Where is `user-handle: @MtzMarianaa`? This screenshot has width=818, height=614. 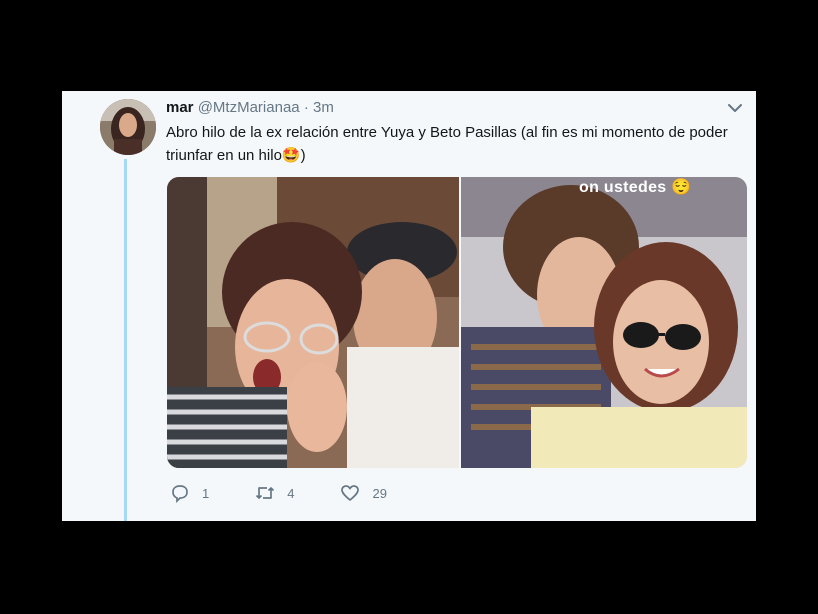 user-handle: @MtzMarianaa is located at coordinates (249, 107).